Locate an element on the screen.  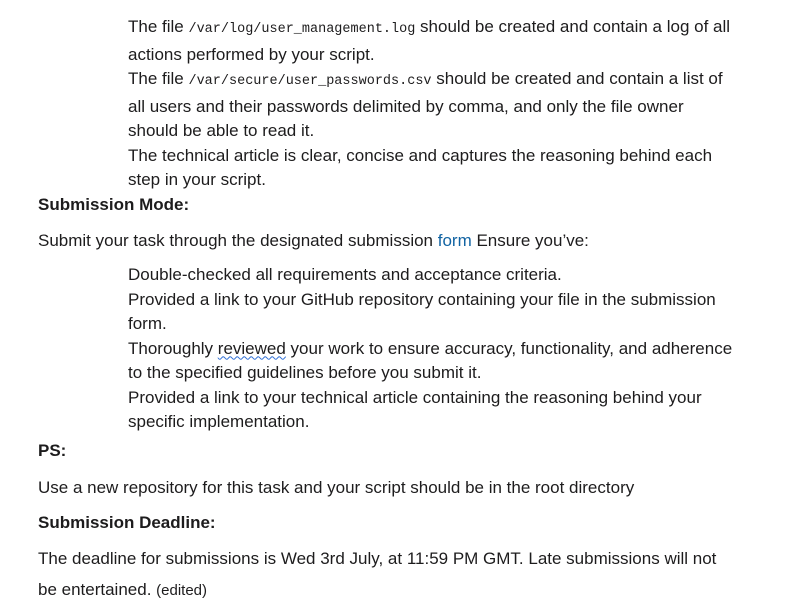
criteria-text: actions performed by your script. is located at coordinates (251, 54).